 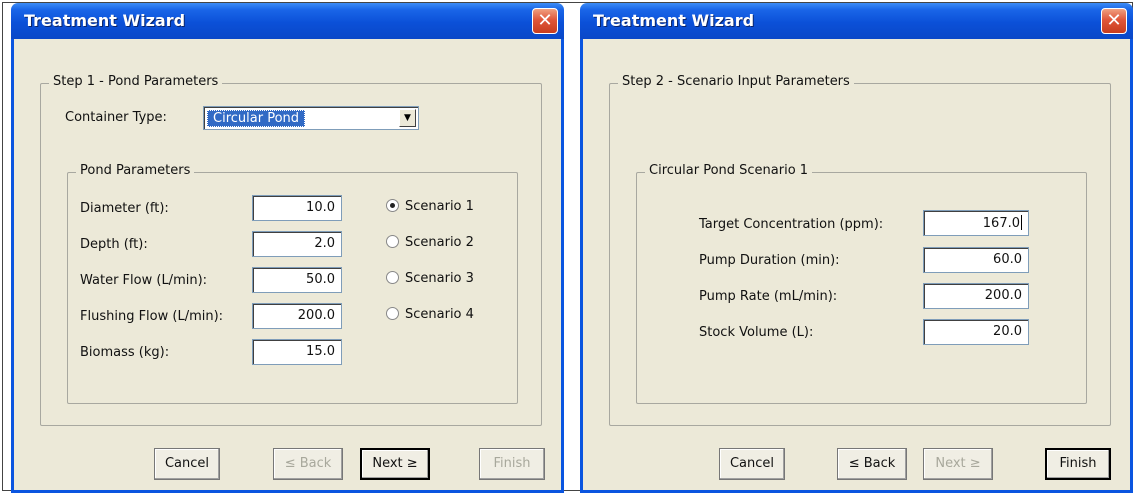 I want to click on container-type-dropdown: Circular Pond ▼, so click(x=311, y=118).